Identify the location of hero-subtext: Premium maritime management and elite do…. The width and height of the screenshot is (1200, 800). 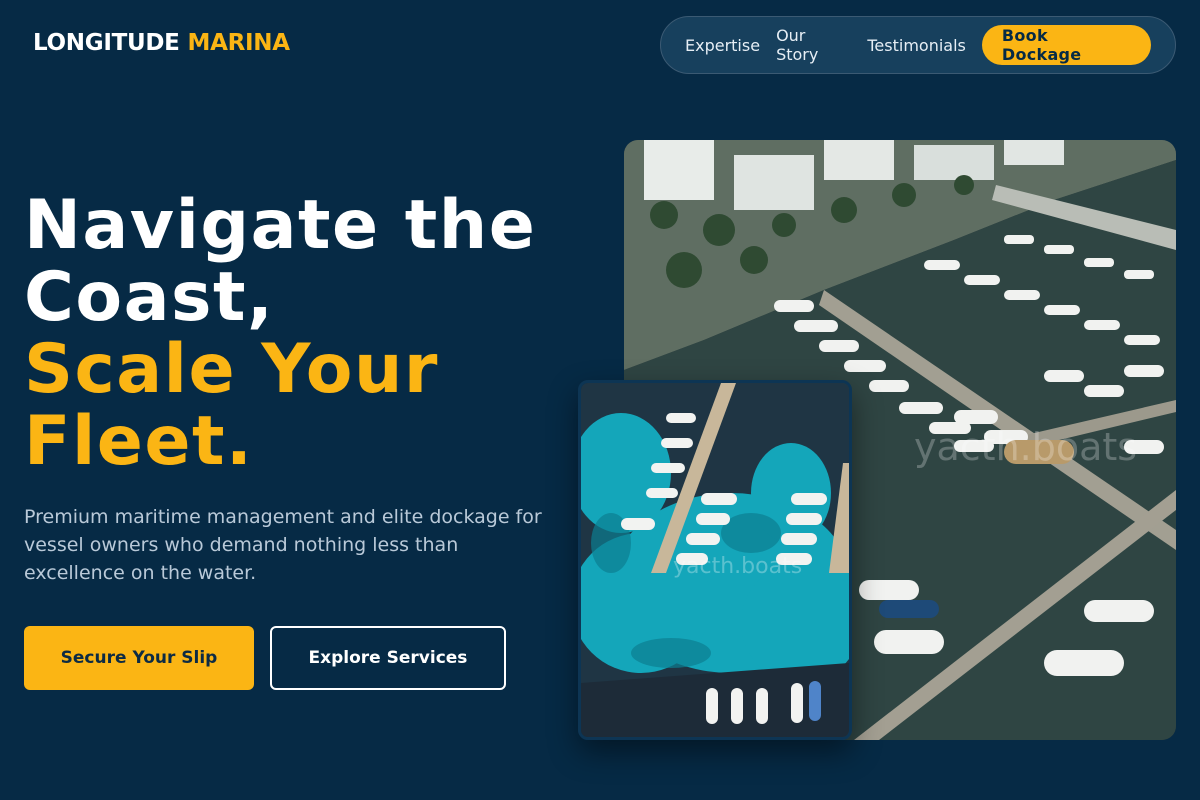
(283, 545).